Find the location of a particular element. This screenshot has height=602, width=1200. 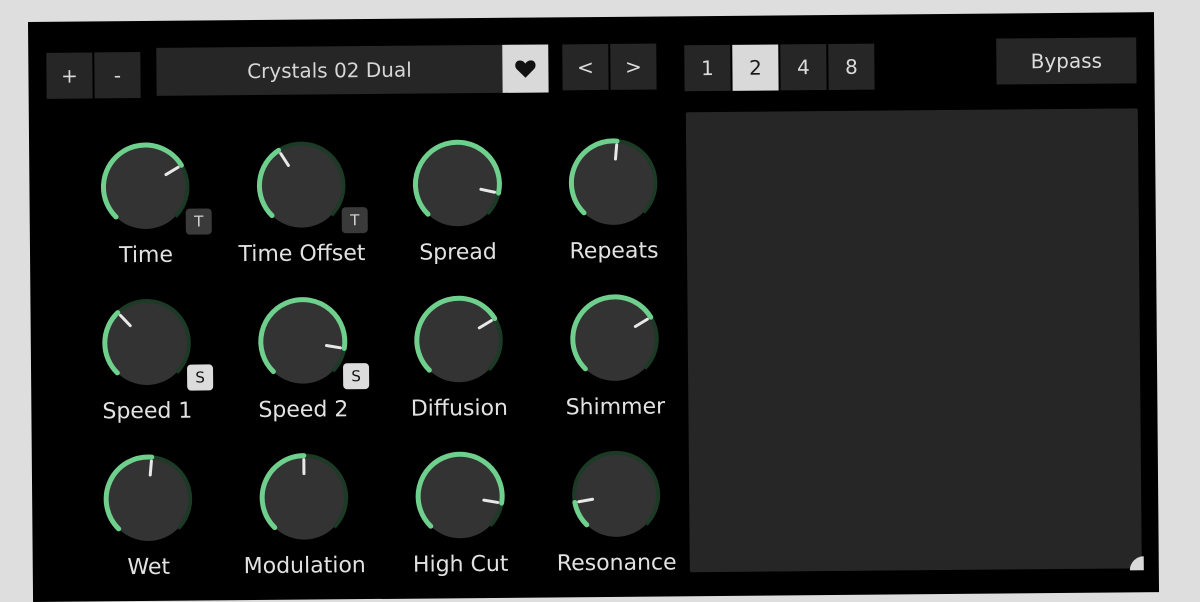

division-button-4: 4 is located at coordinates (803, 67).